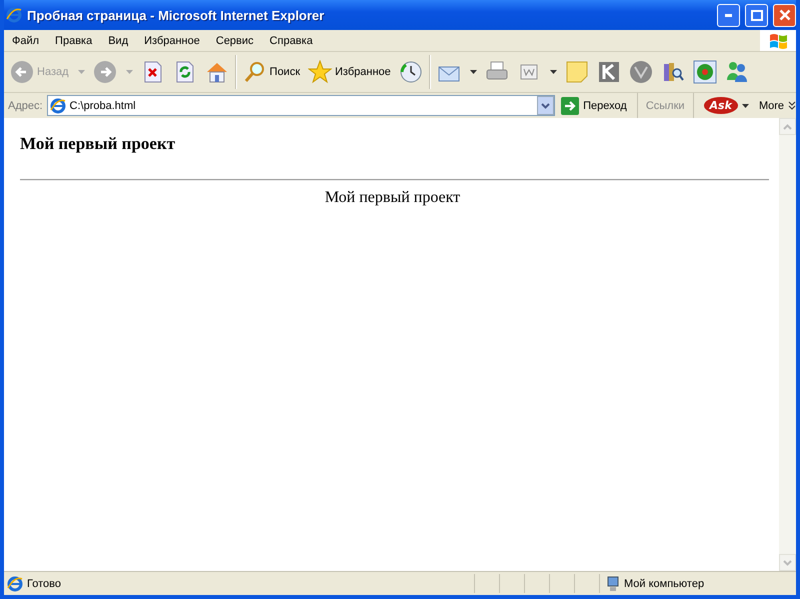  Describe the element at coordinates (14, 15) in the screenshot. I see `browser-icon` at that location.